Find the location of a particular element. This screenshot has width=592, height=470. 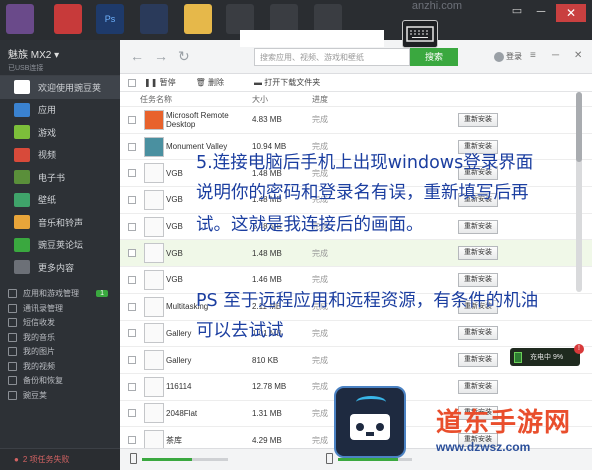

device-header: 魅族 MX2 ▾ 已USB连接 is located at coordinates (60, 58).